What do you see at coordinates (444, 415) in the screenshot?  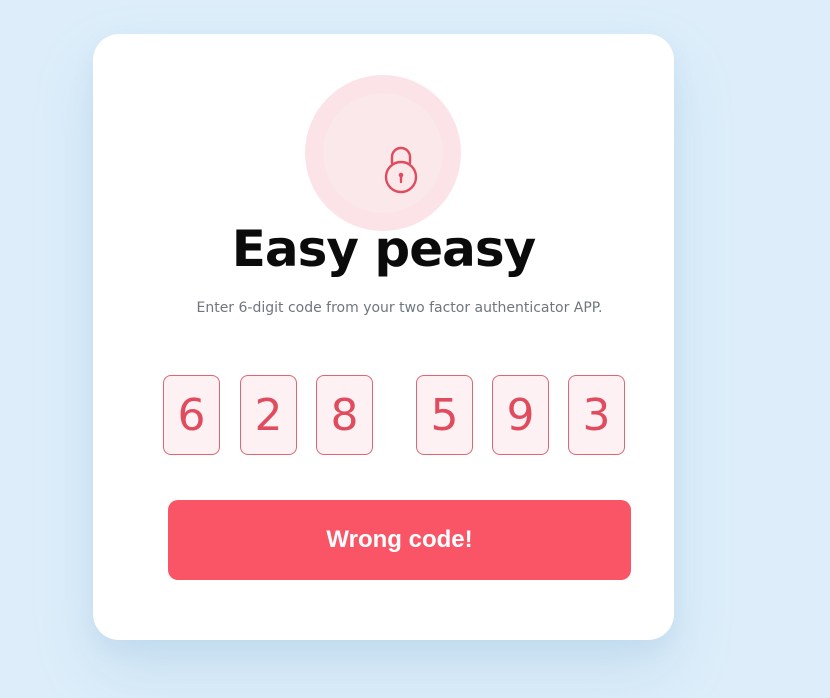 I see `code-digit-4: 5` at bounding box center [444, 415].